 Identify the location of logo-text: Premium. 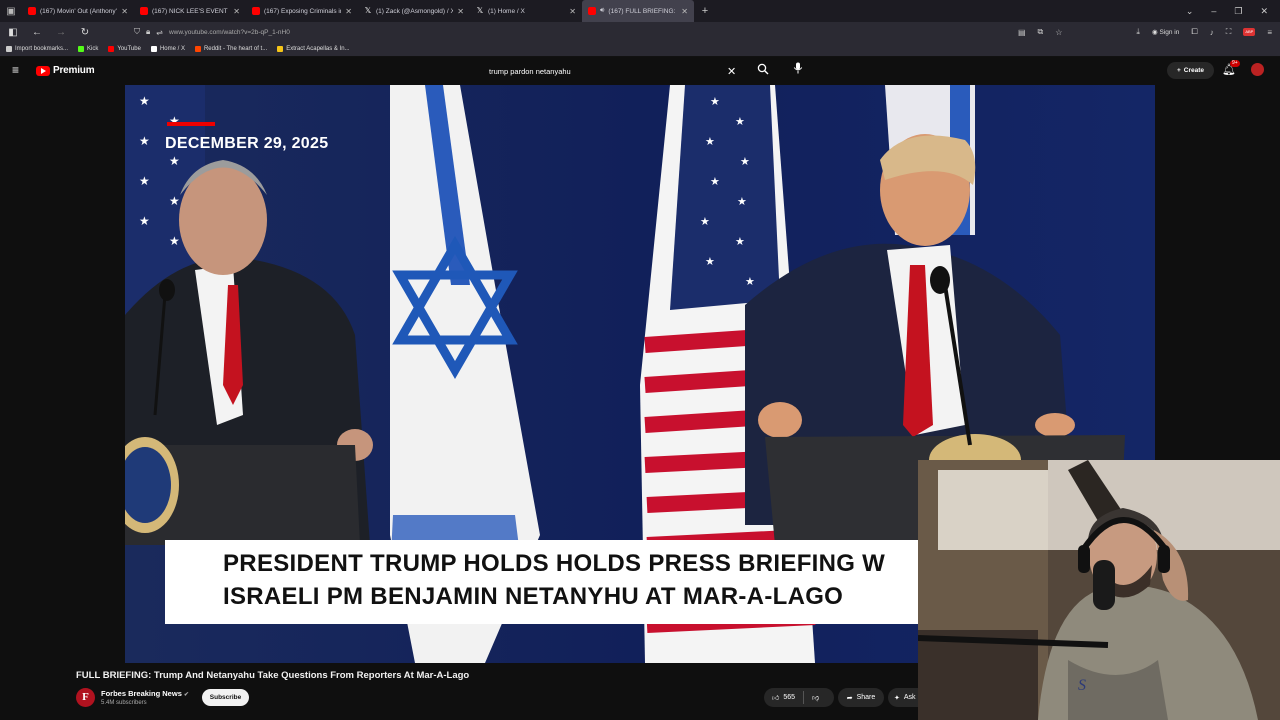
(74, 70).